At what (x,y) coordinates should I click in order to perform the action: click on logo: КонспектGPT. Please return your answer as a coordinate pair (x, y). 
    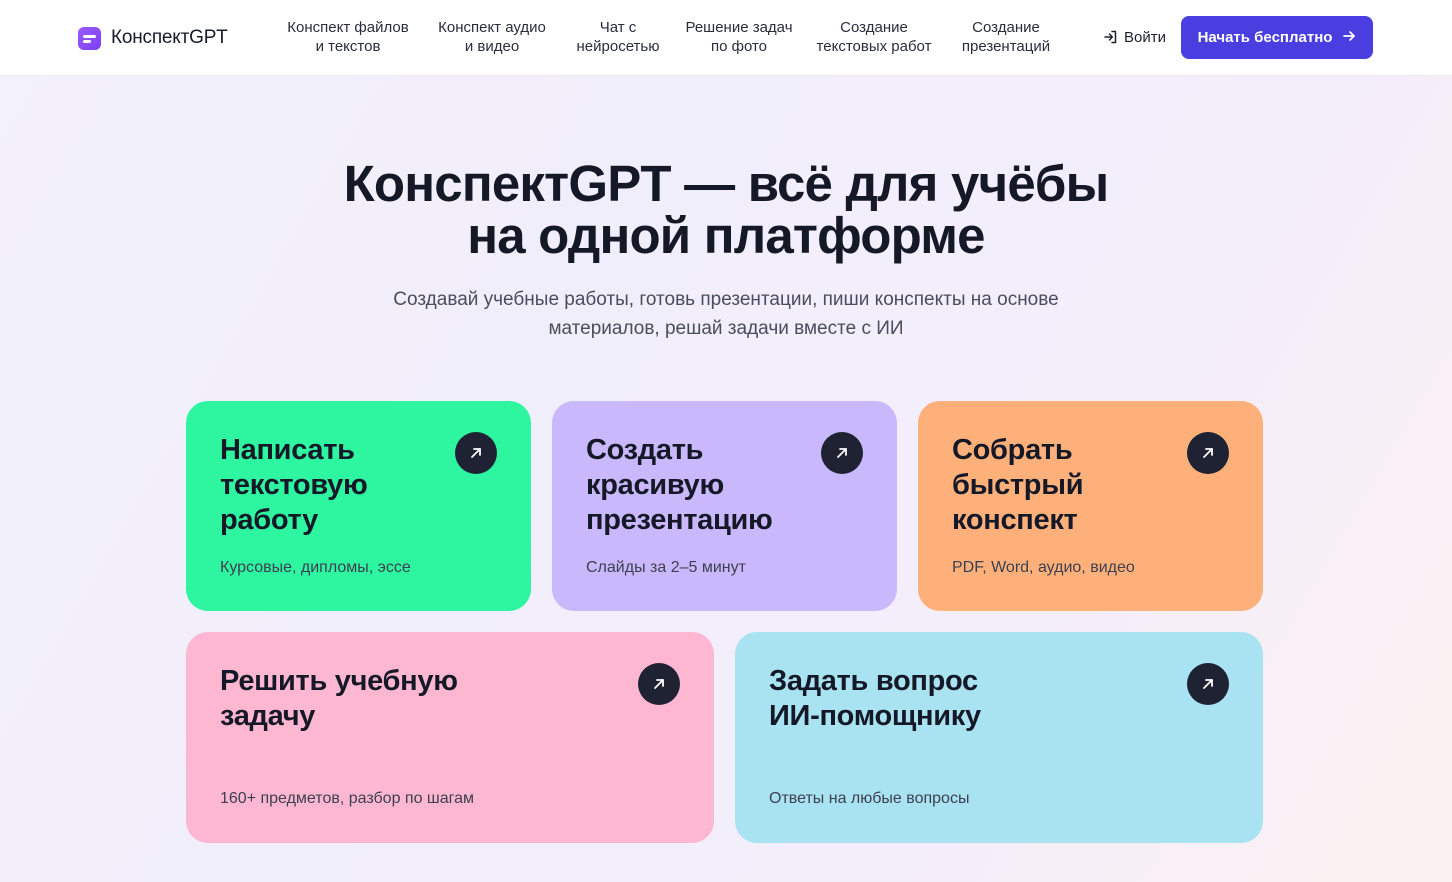
    Looking at the image, I should click on (153, 38).